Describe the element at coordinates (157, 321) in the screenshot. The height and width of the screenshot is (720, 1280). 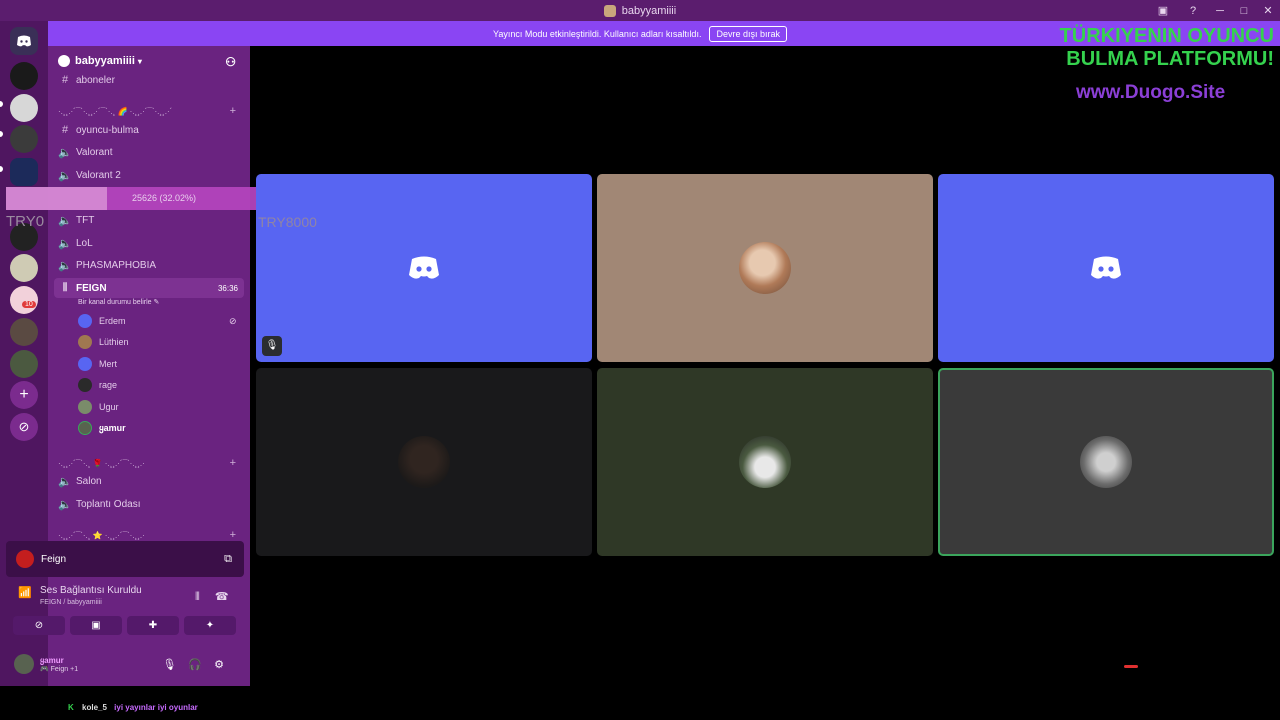
I see `member-erdem: Erdem ⊘` at that location.